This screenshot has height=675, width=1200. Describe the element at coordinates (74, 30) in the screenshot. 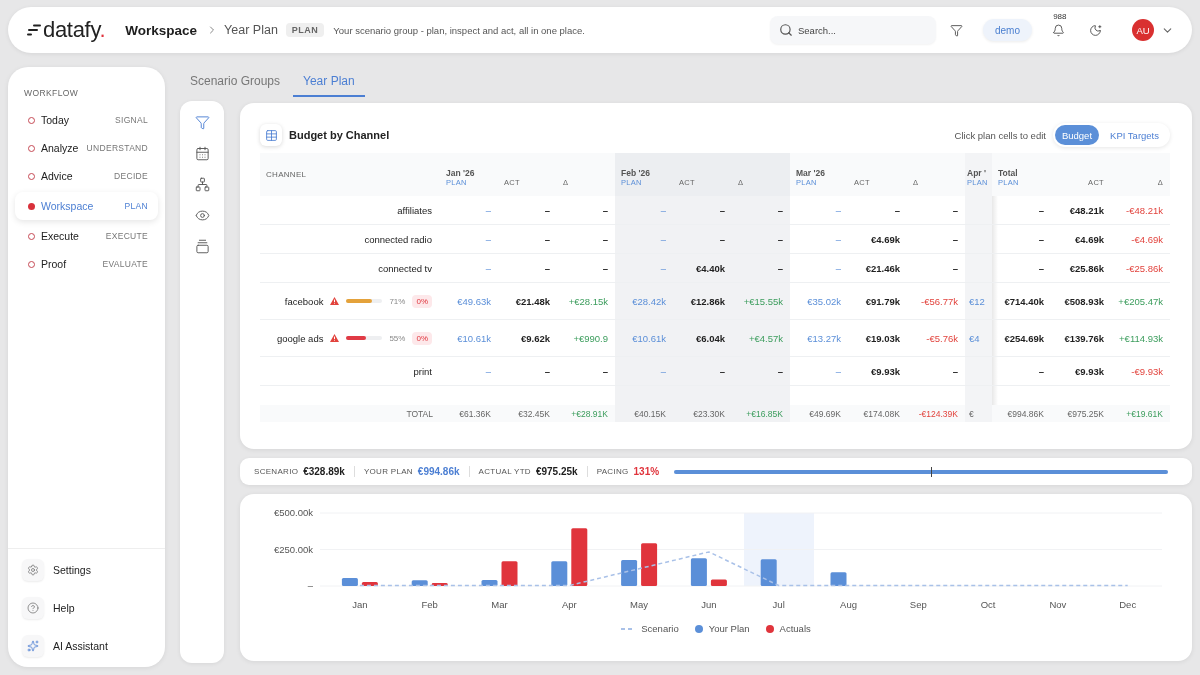

I see `logo-text: datafy.` at that location.